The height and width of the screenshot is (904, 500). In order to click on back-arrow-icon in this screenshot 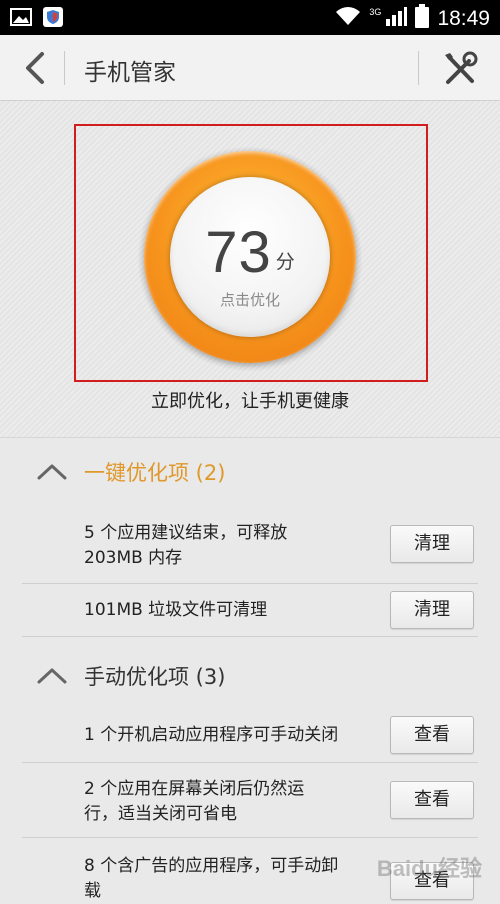, I will do `click(35, 68)`.